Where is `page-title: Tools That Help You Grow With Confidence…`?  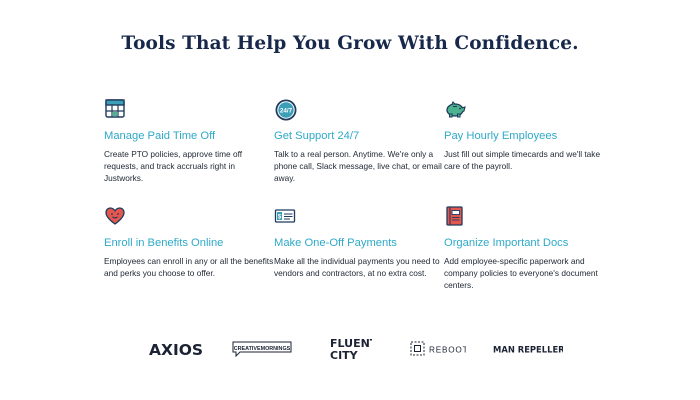
page-title: Tools That Help You Grow With Confidence… is located at coordinates (350, 43).